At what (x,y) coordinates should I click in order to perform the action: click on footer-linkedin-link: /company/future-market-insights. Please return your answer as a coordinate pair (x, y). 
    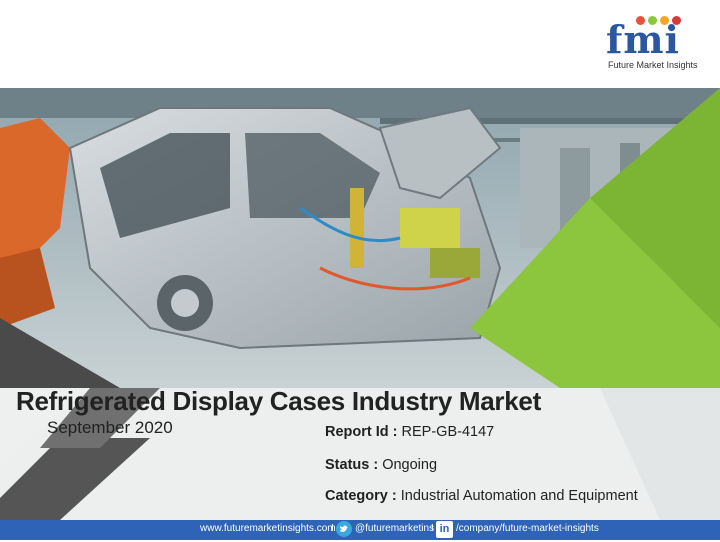
    Looking at the image, I should click on (527, 528).